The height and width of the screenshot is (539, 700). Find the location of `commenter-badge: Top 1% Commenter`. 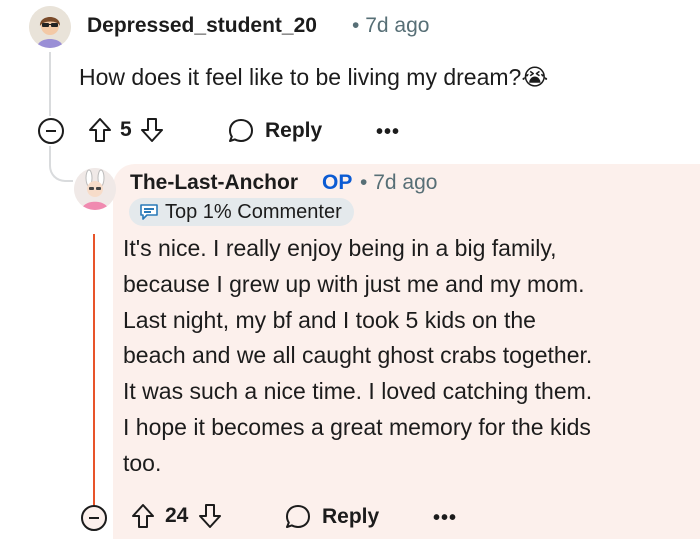

commenter-badge: Top 1% Commenter is located at coordinates (241, 212).